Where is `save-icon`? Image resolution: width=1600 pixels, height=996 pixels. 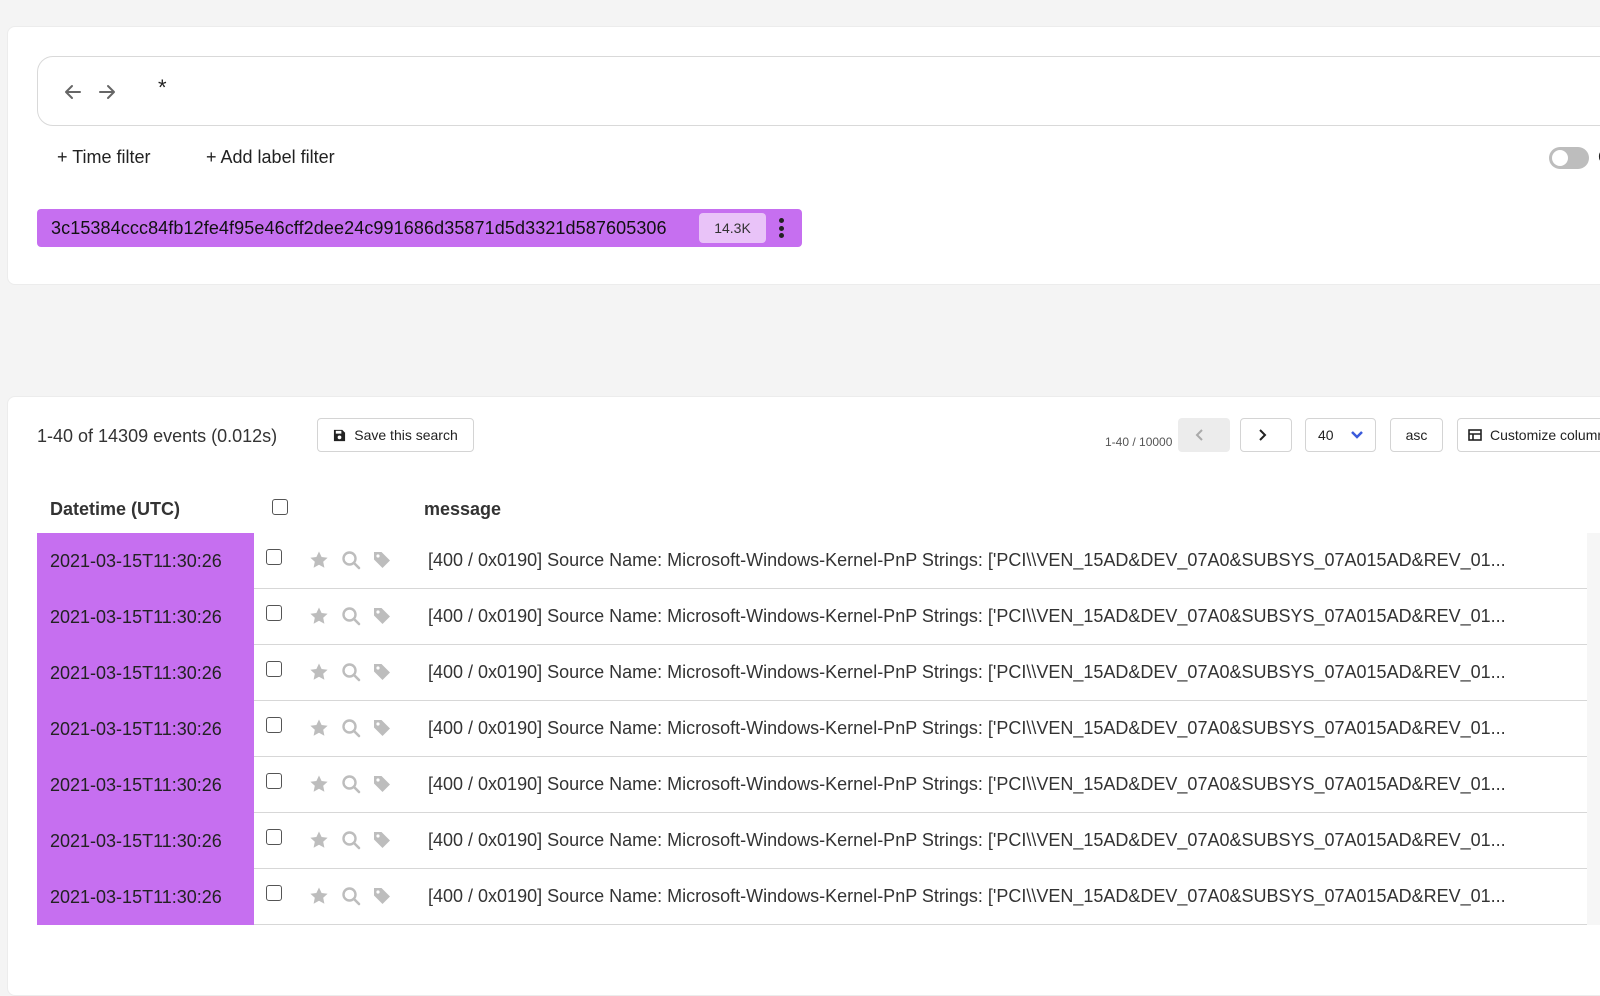
save-icon is located at coordinates (340, 435).